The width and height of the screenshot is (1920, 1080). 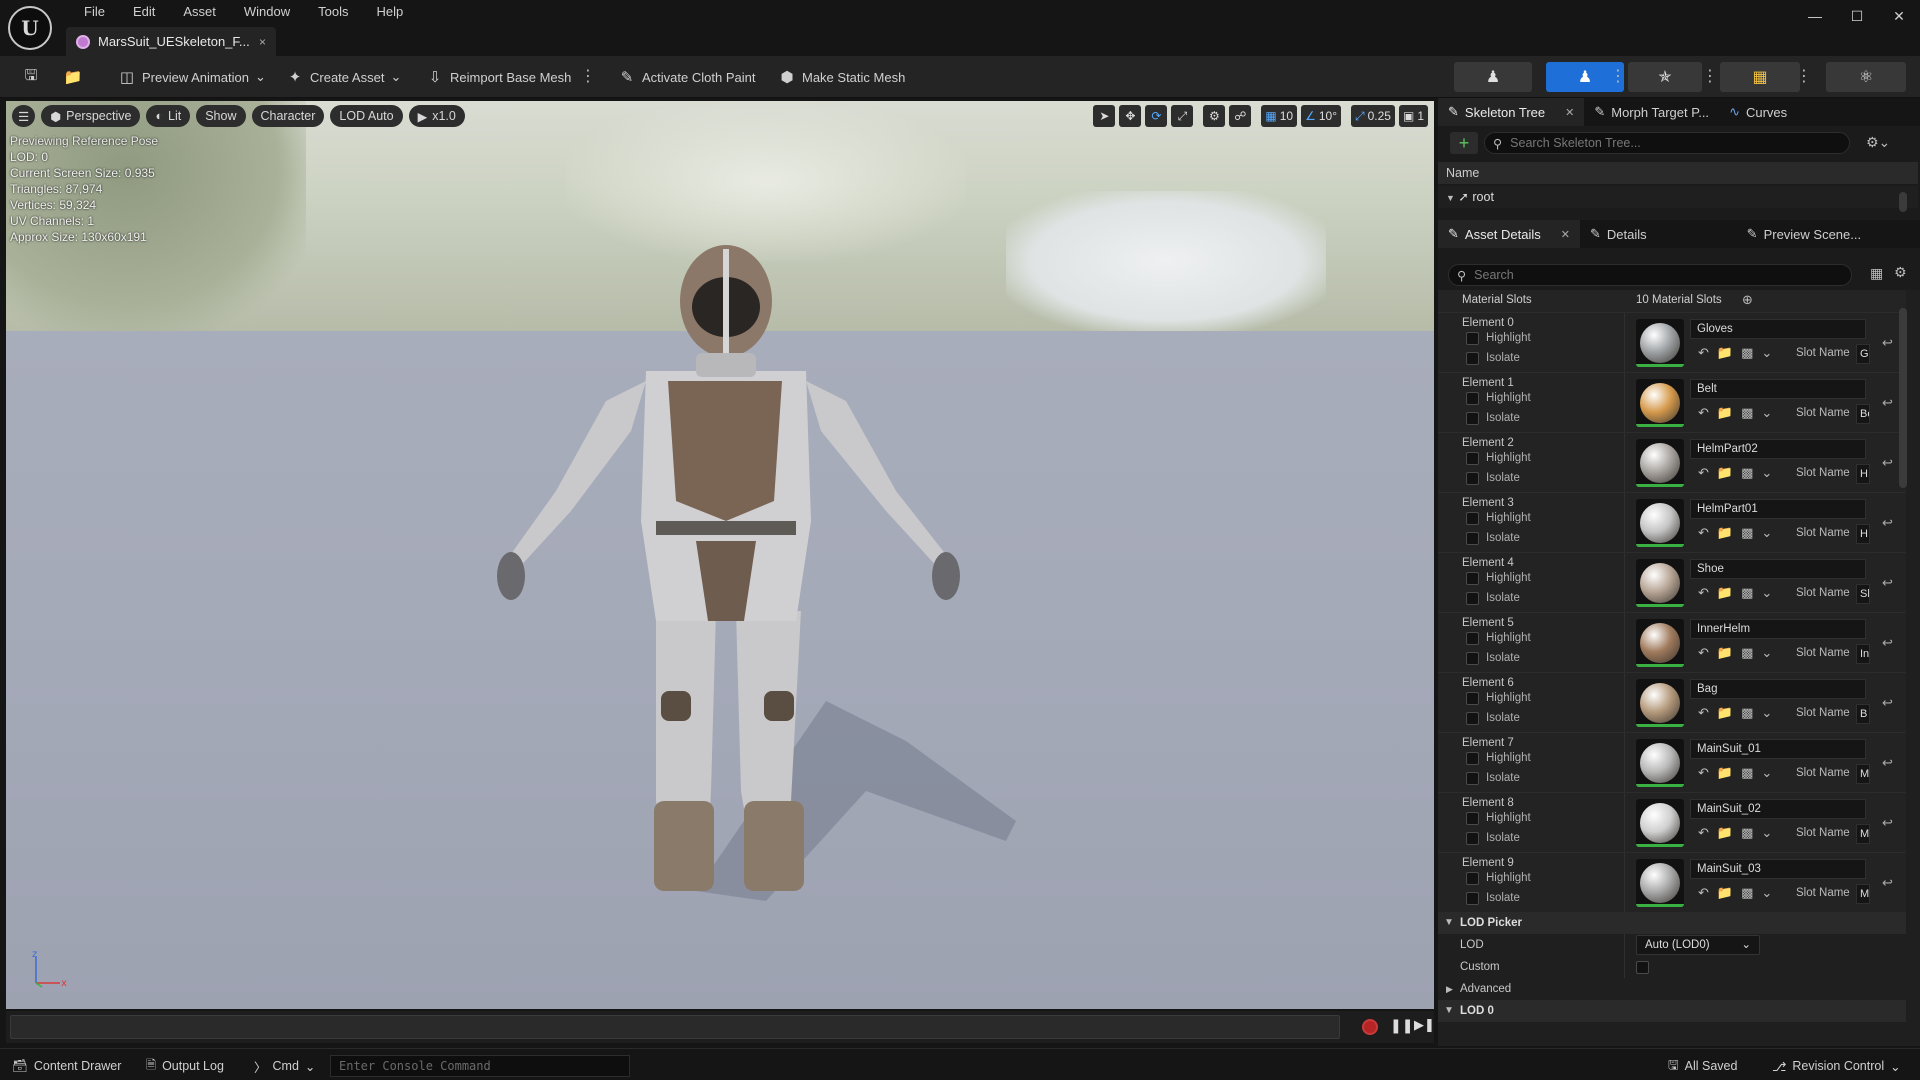 What do you see at coordinates (144, 12) in the screenshot?
I see `menu-edit: Edit` at bounding box center [144, 12].